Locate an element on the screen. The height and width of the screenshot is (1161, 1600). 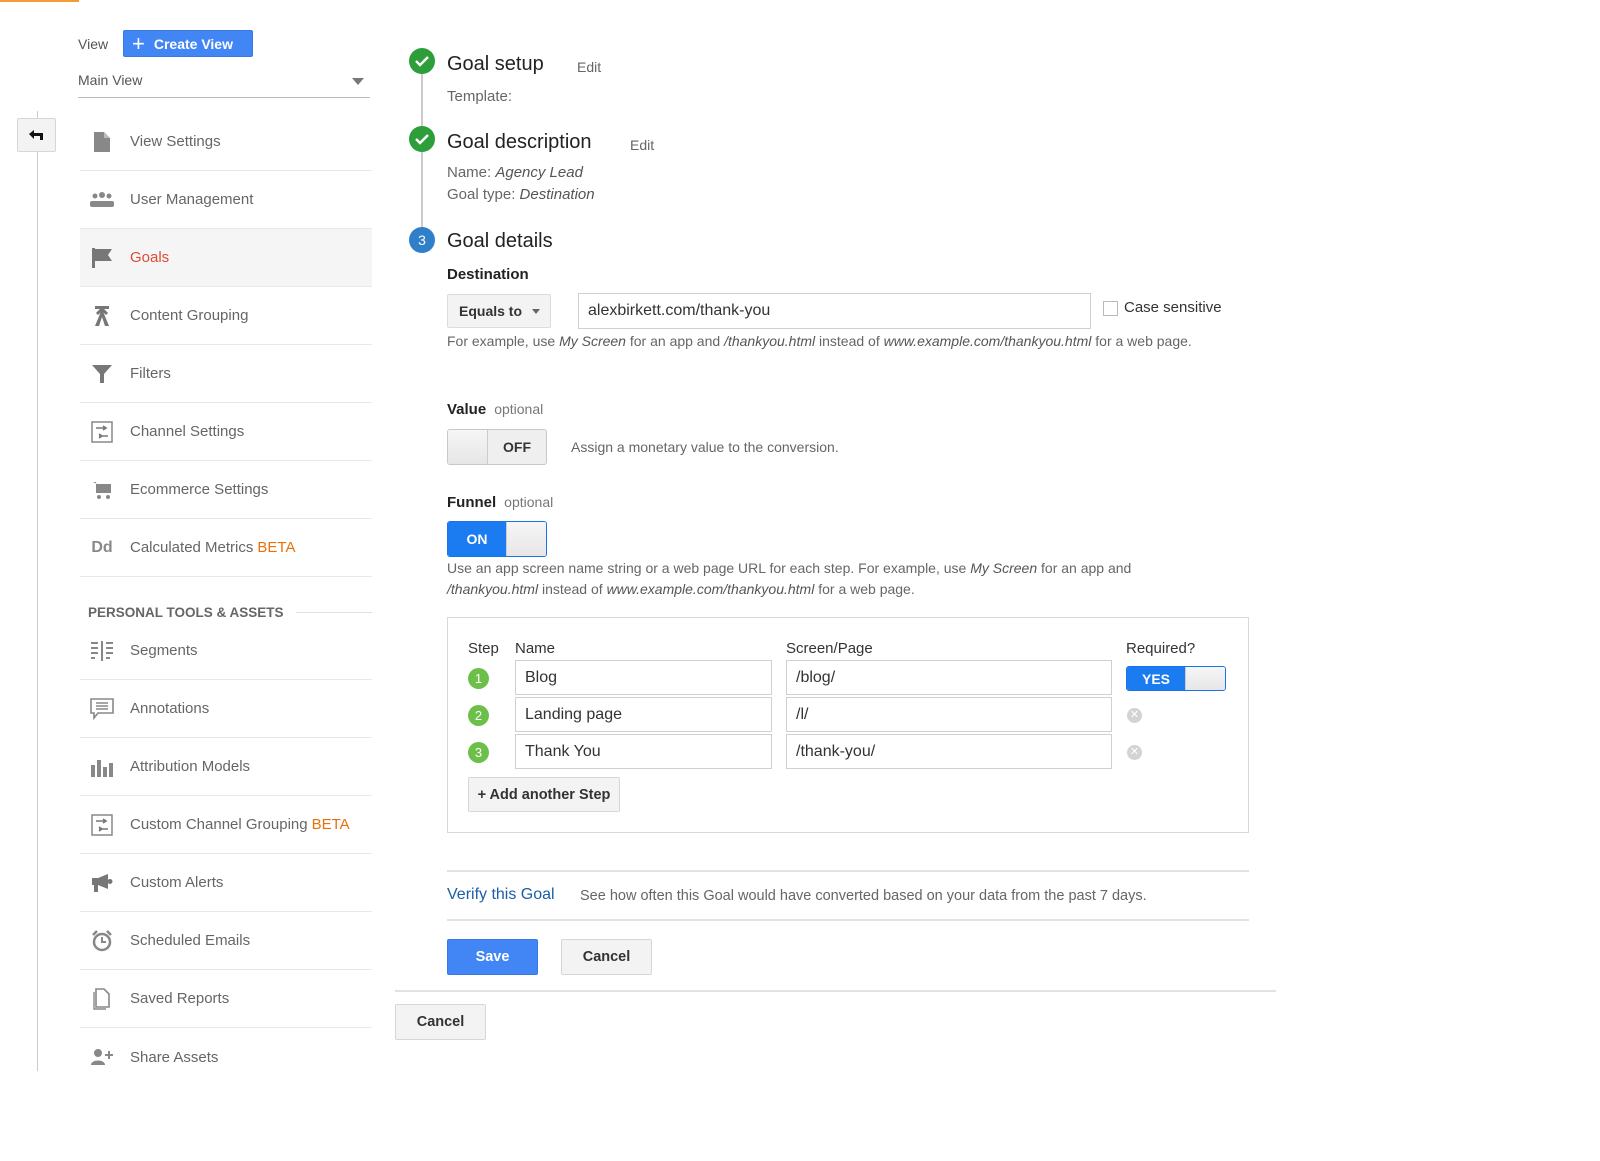
beta-badge: BETA is located at coordinates (330, 824).